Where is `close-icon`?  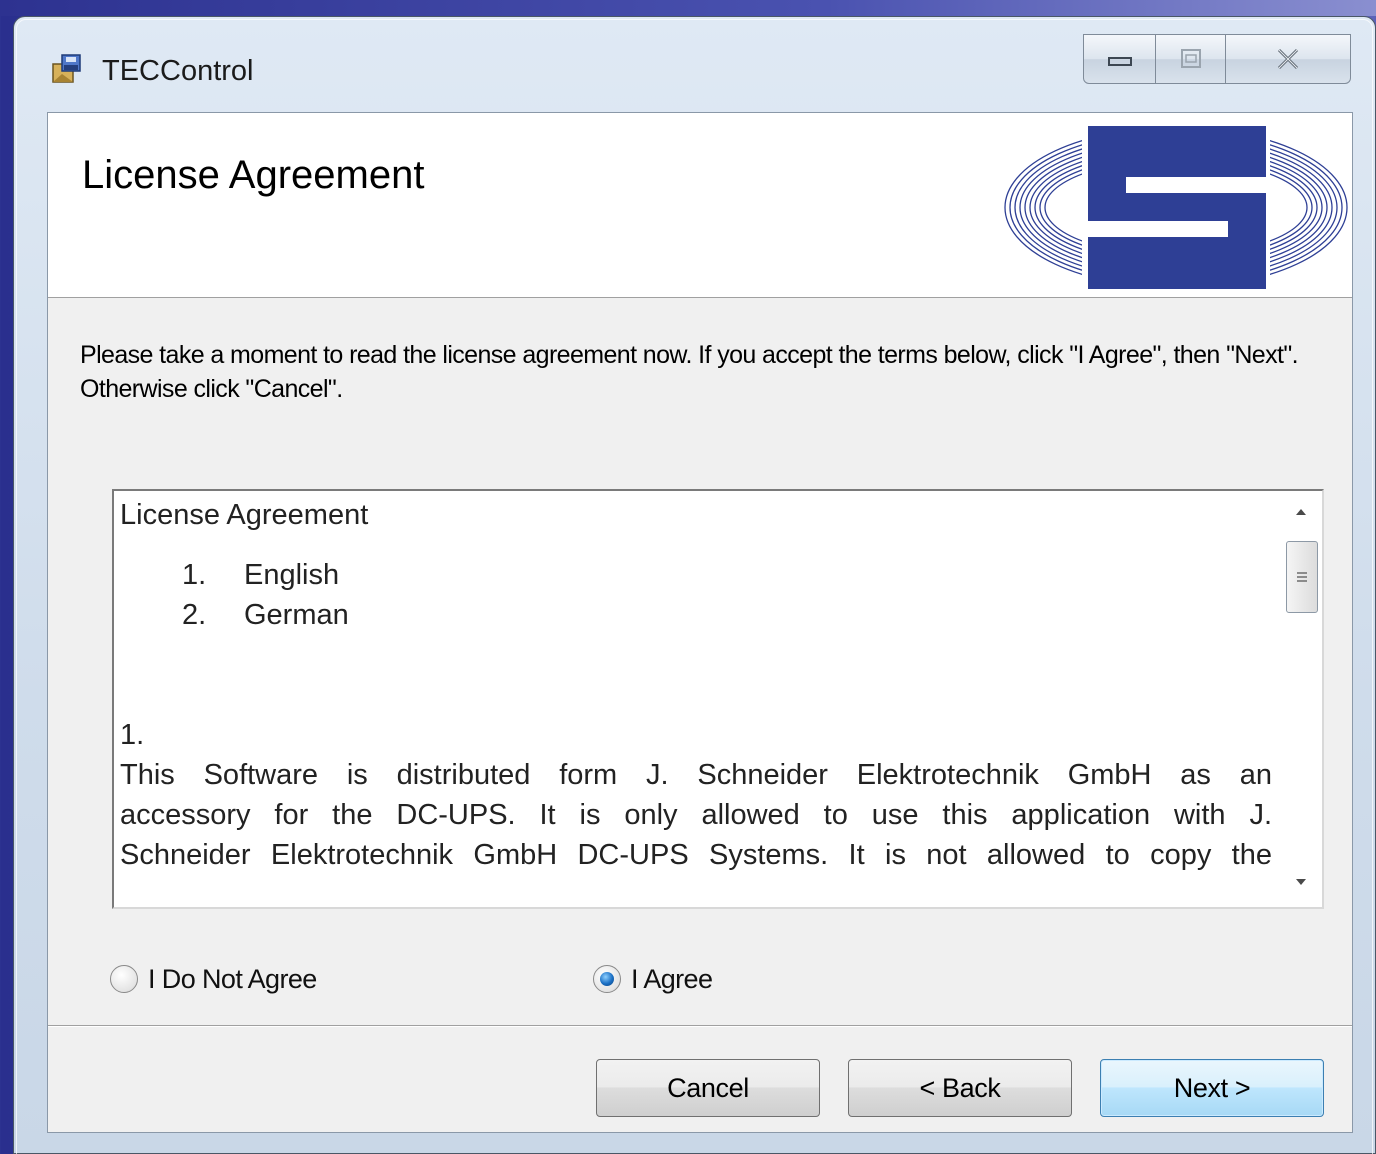
close-icon is located at coordinates (1288, 59).